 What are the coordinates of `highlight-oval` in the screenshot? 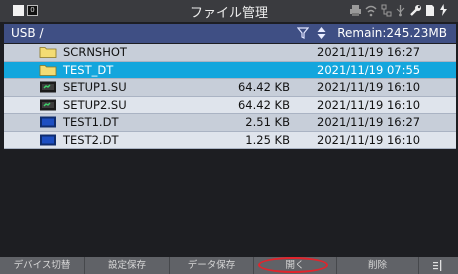 It's located at (293, 265).